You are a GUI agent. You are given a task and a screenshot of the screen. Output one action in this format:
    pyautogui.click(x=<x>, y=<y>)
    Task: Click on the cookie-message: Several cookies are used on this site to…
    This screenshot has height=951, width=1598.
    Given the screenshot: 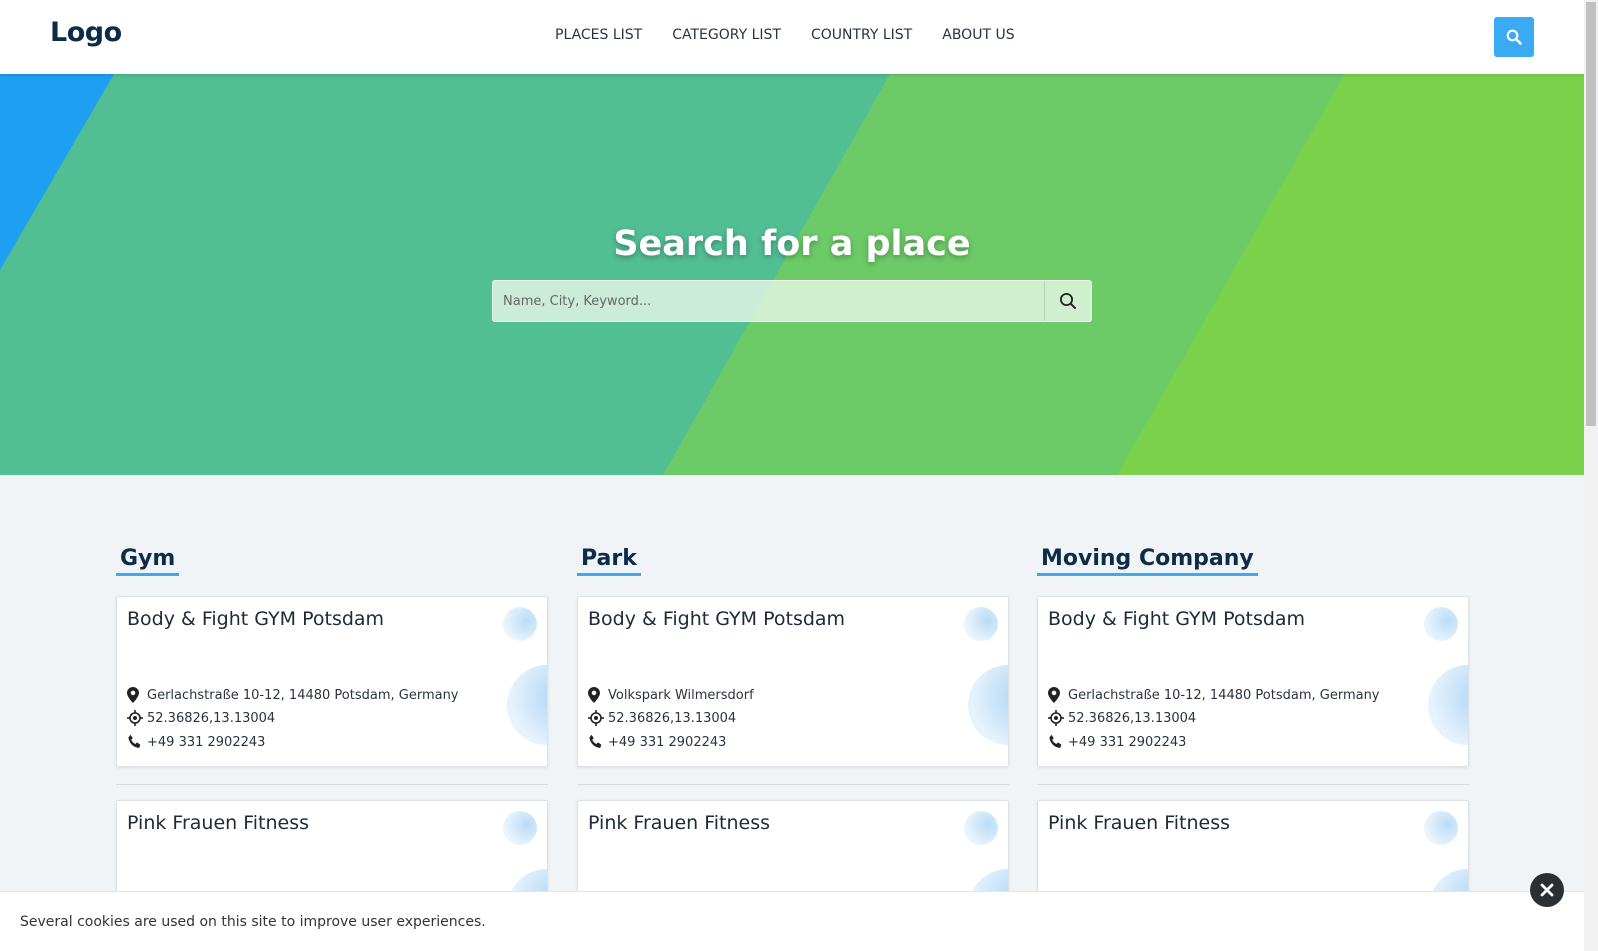 What is the action you would take?
    pyautogui.click(x=253, y=922)
    